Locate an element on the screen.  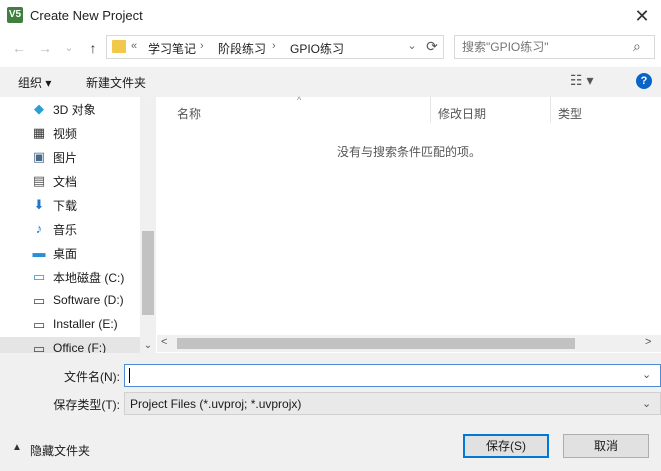
sidebar-item: ▬ 桌面 is located at coordinates (70, 253).